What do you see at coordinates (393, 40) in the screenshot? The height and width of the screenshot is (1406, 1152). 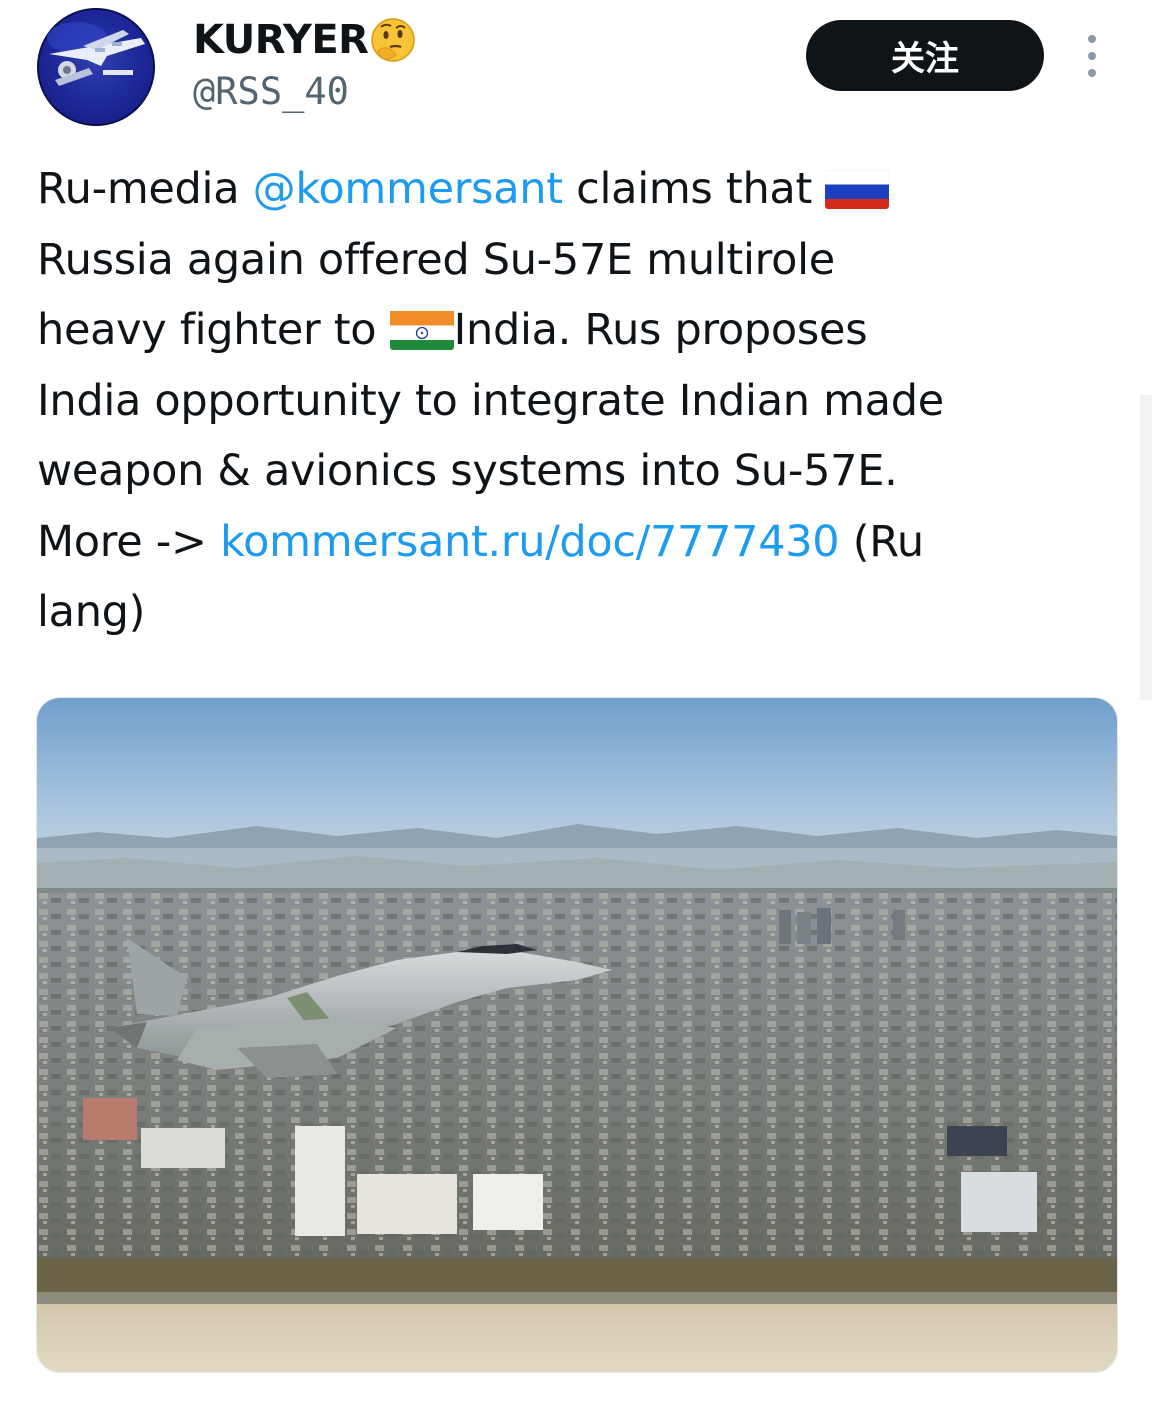 I see `thinking-face-icon` at bounding box center [393, 40].